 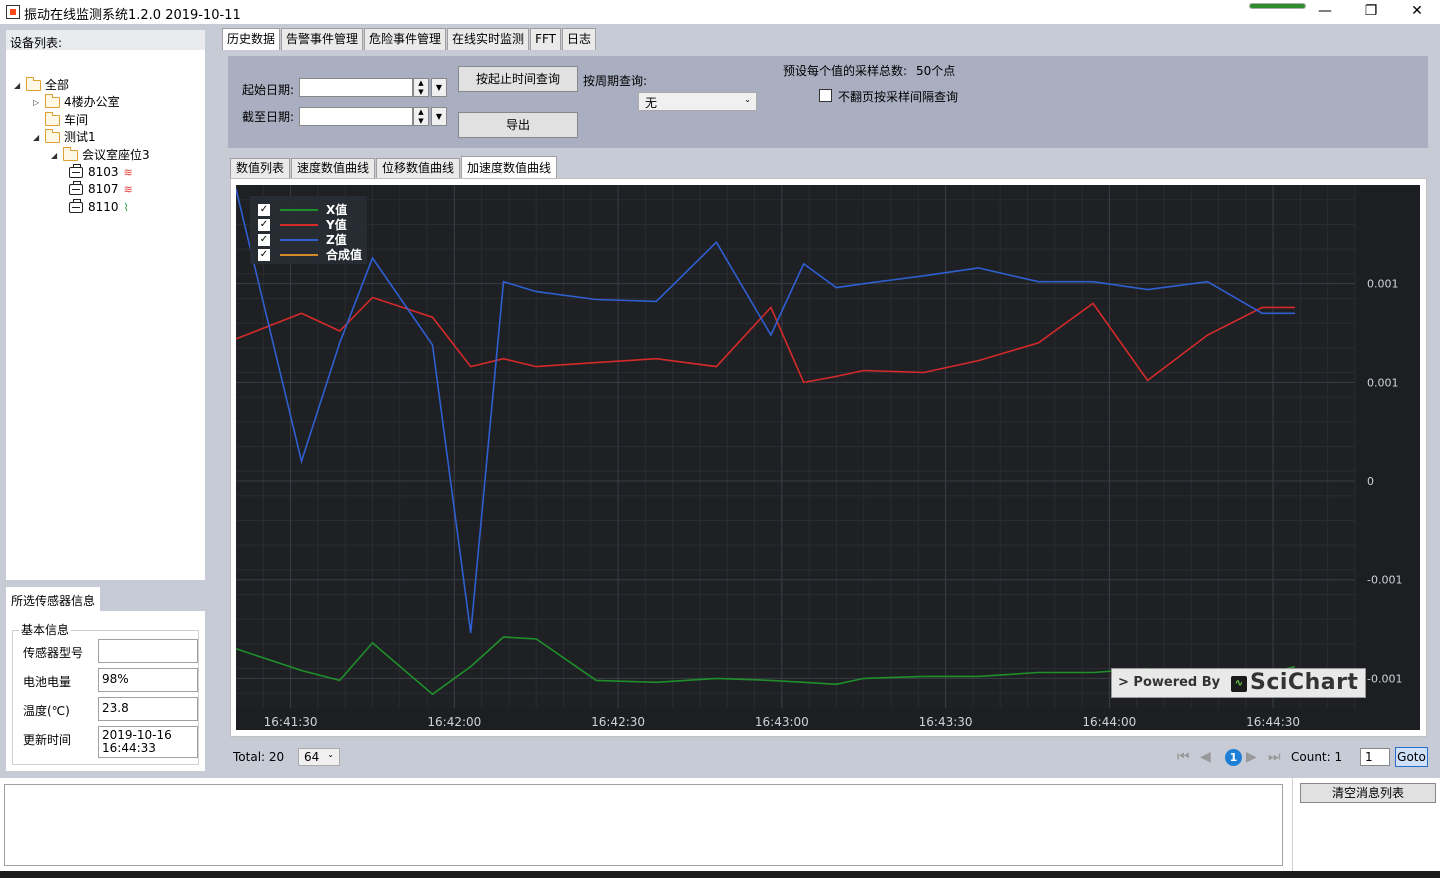 What do you see at coordinates (1169, 682) in the screenshot?
I see `watermark-prefix: > Powered By` at bounding box center [1169, 682].